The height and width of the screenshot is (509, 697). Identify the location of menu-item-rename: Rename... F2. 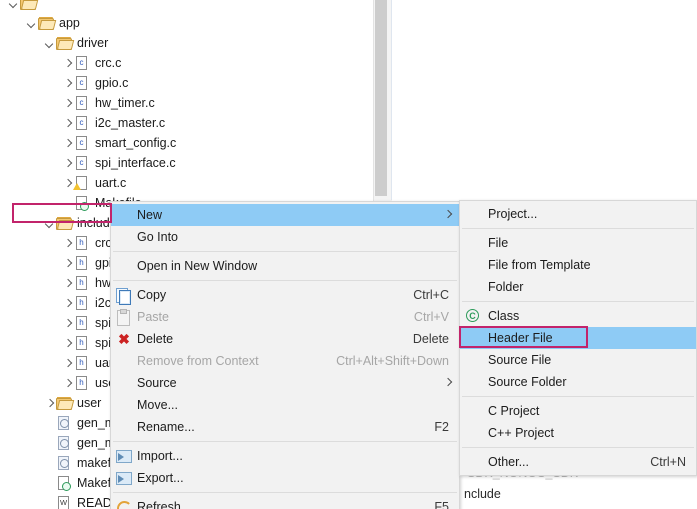
(285, 427).